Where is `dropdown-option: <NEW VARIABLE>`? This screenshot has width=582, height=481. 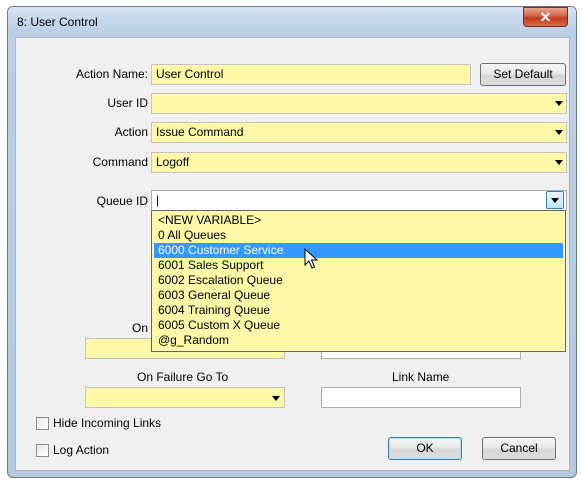
dropdown-option: <NEW VARIABLE> is located at coordinates (358, 220).